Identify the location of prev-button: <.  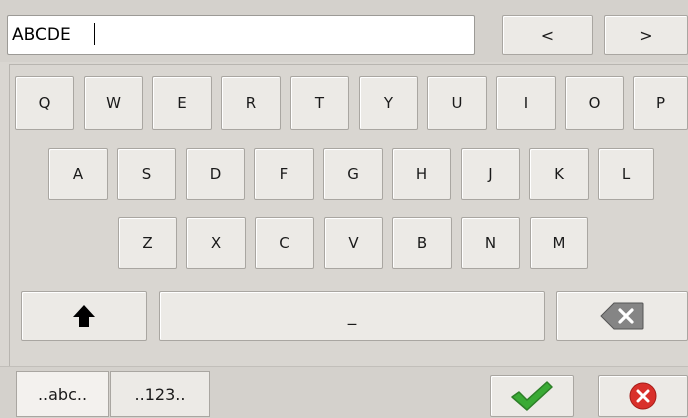
(547, 35).